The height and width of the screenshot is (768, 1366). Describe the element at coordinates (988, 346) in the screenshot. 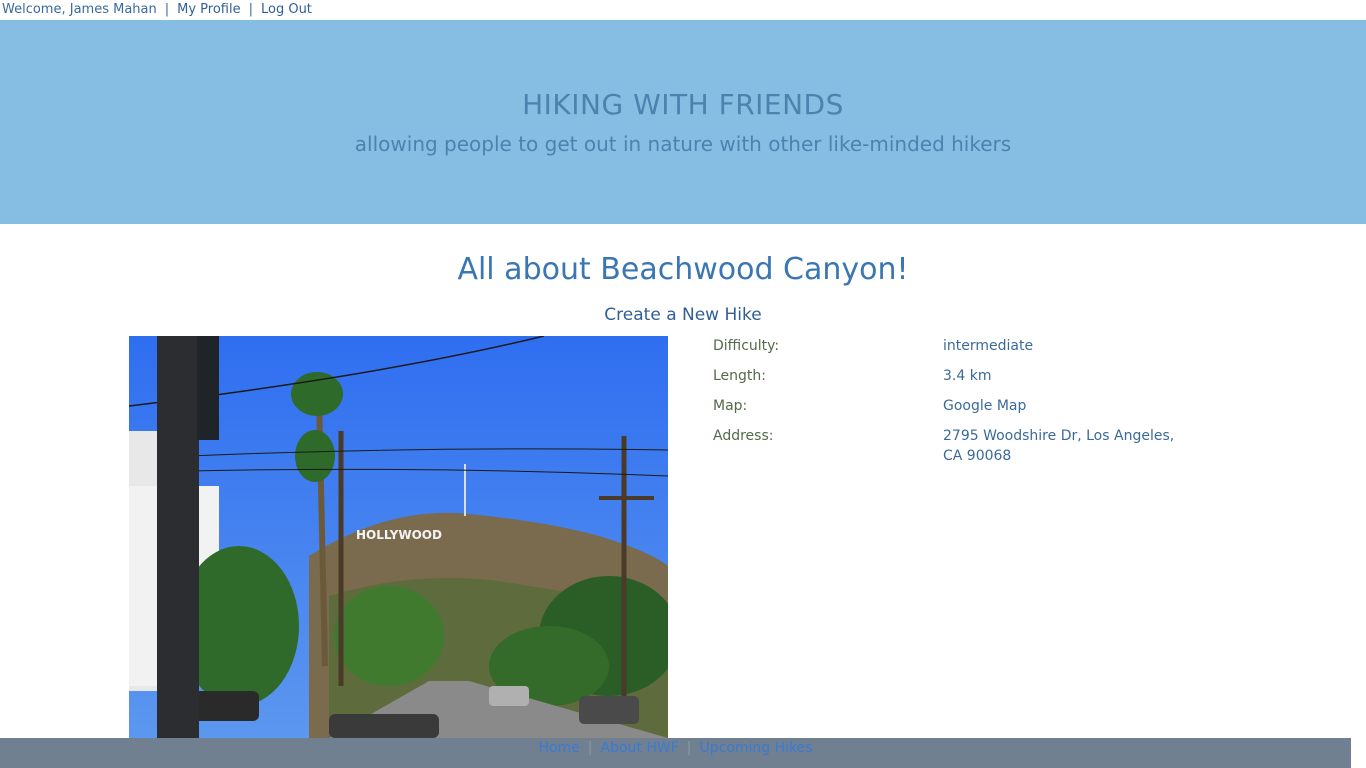

I see `difficulty-value: intermediate` at that location.